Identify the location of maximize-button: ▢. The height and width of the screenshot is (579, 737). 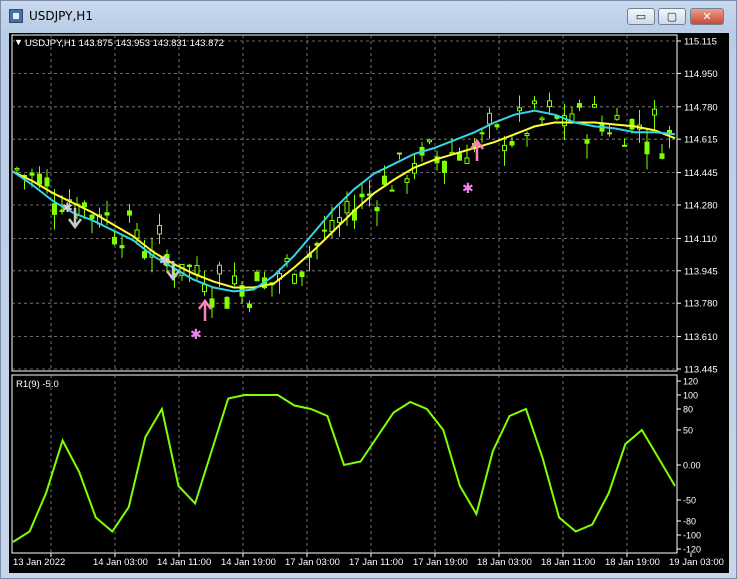
(672, 16).